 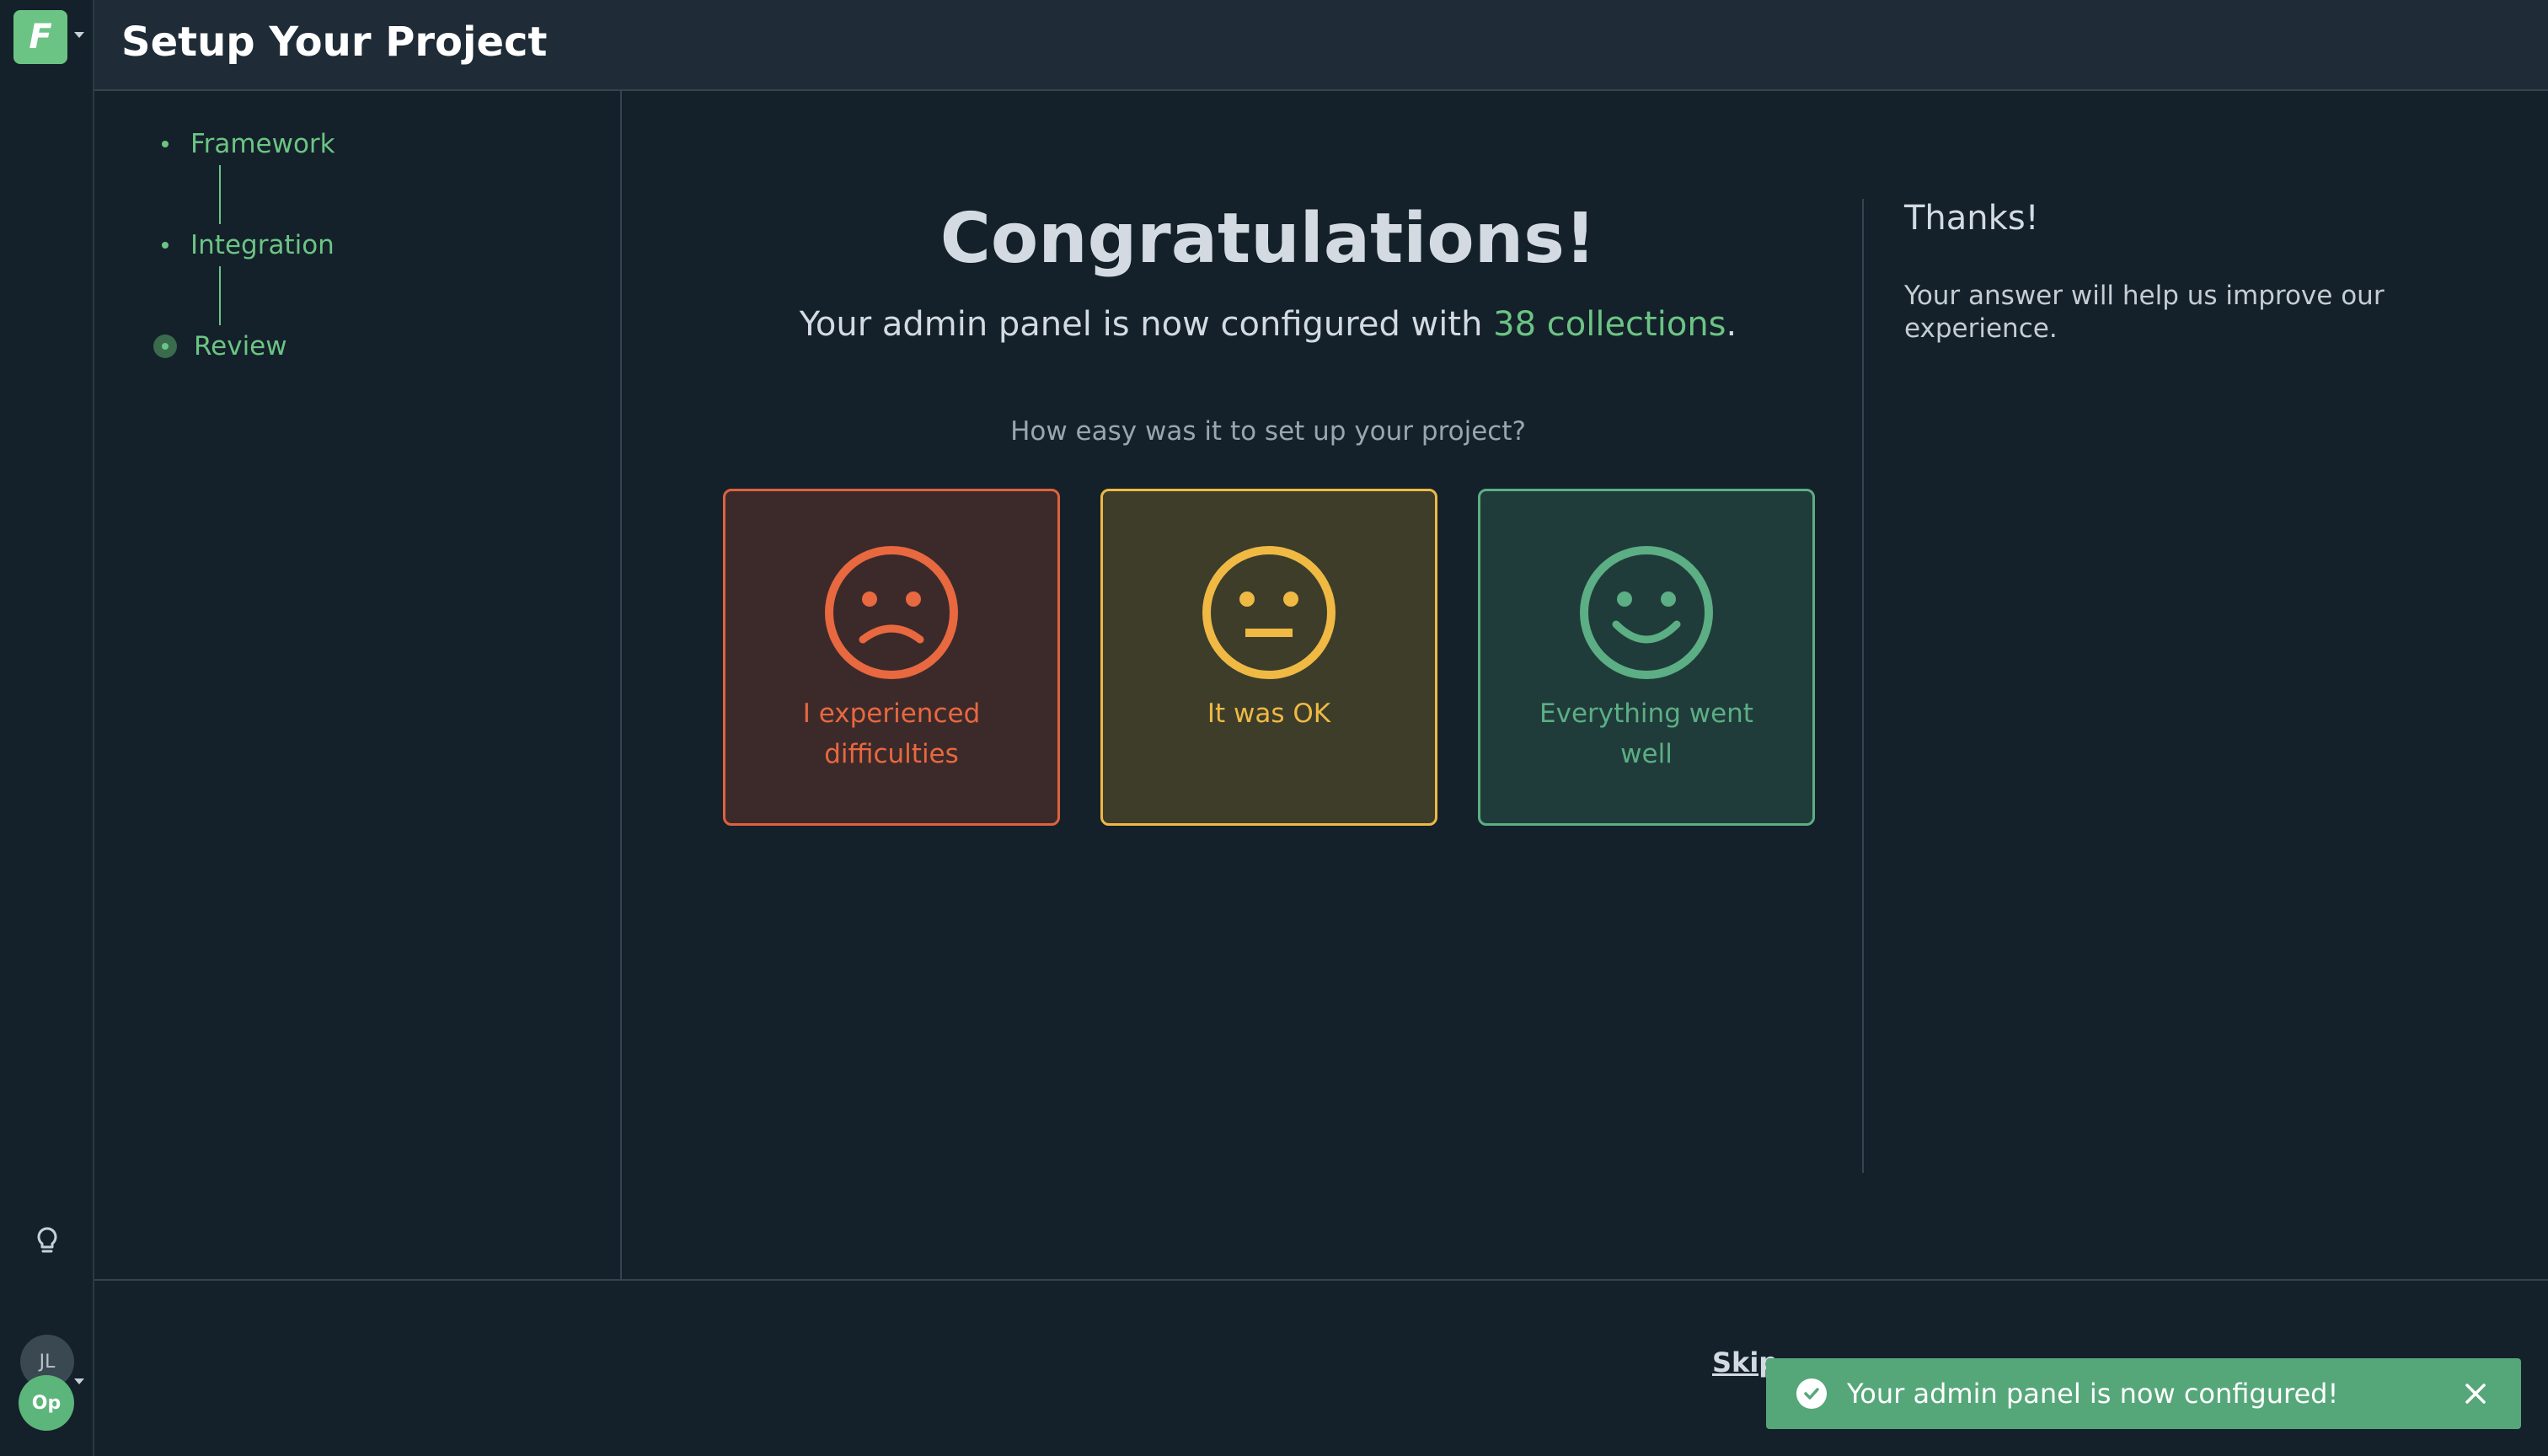 What do you see at coordinates (1269, 714) in the screenshot?
I see `option-label: It was OK` at bounding box center [1269, 714].